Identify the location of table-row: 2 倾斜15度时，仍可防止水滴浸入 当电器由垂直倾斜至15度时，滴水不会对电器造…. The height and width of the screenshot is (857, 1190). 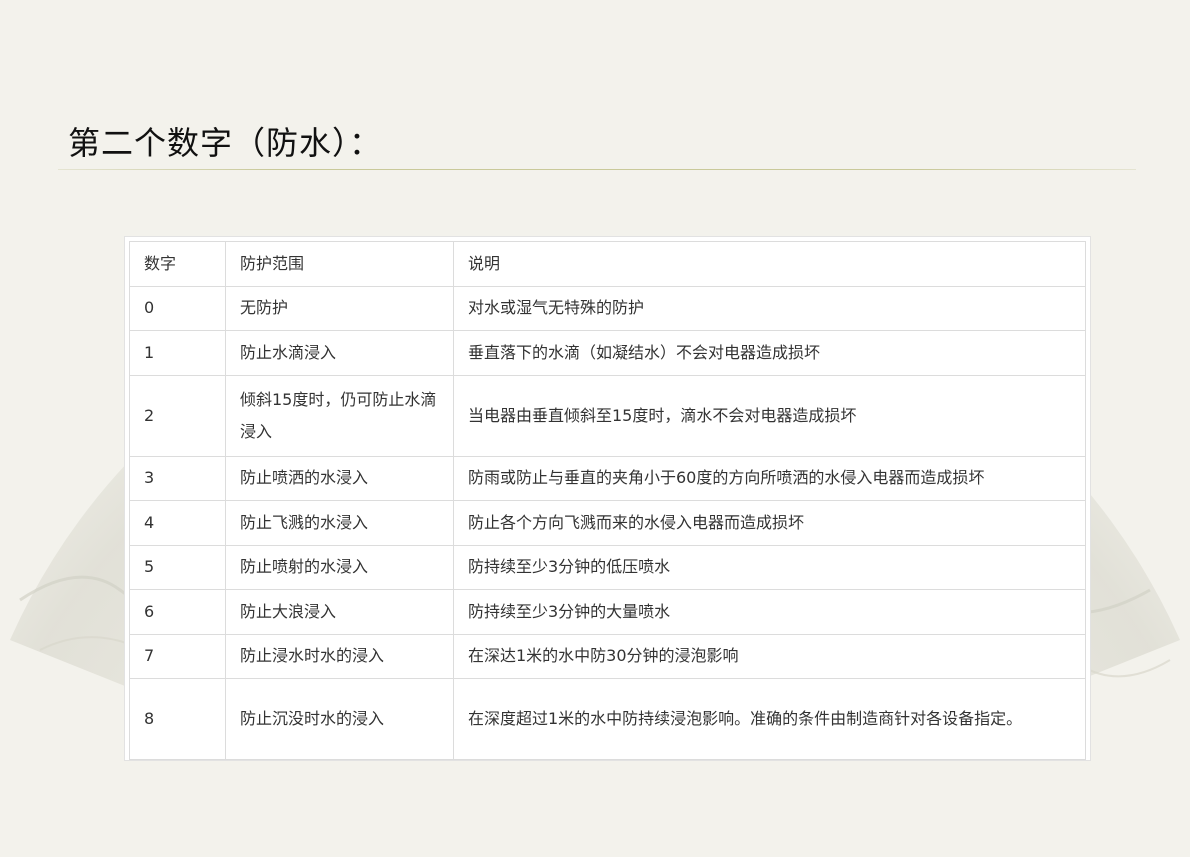
(607, 415).